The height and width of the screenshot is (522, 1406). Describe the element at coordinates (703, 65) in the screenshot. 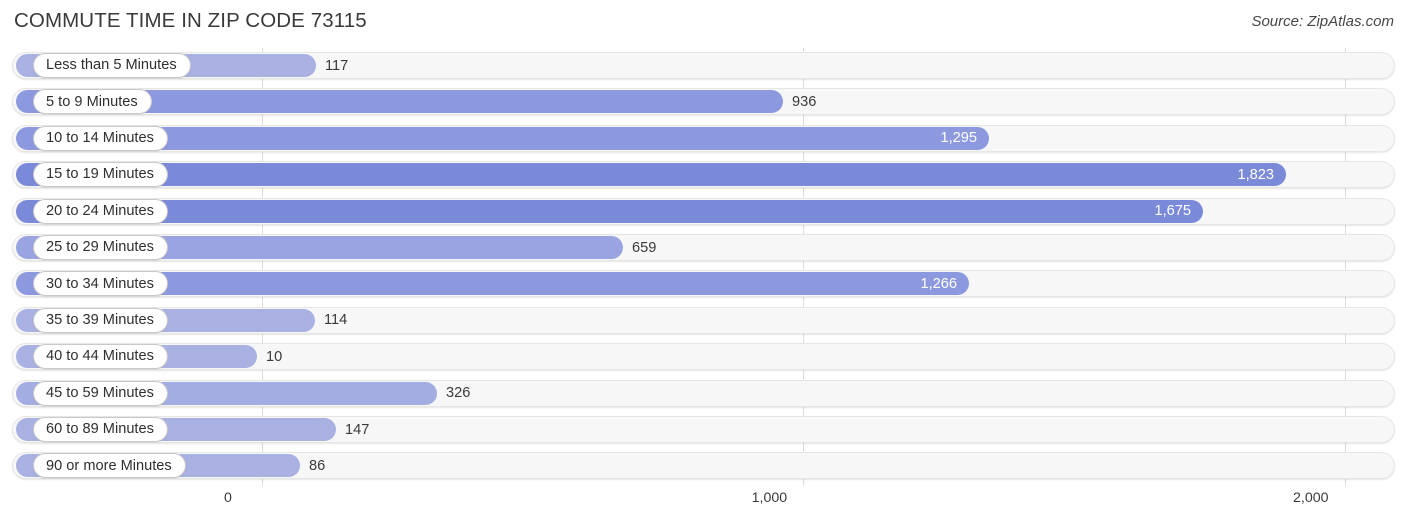

I see `bar-row: Less than 5 Minutes 117` at that location.